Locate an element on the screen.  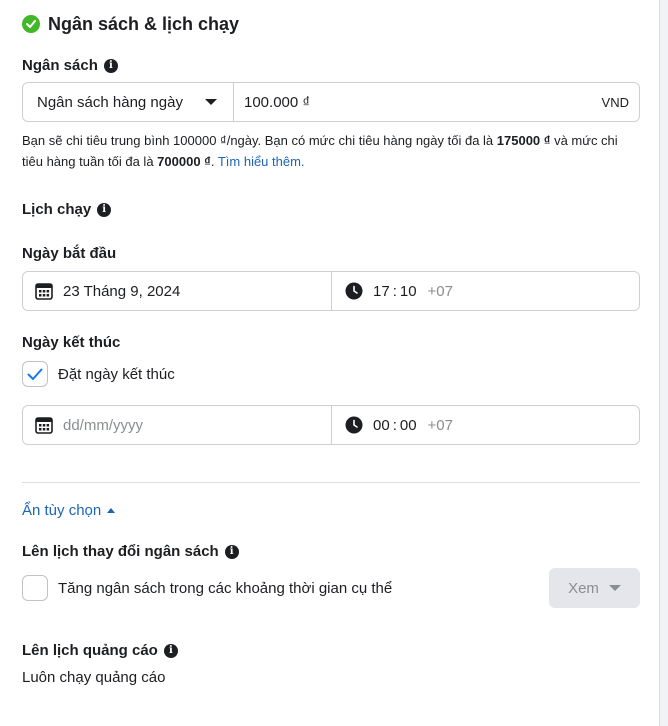
end-datetime-group: dd/mm/yyyy 00 : 00 +07 is located at coordinates (331, 425).